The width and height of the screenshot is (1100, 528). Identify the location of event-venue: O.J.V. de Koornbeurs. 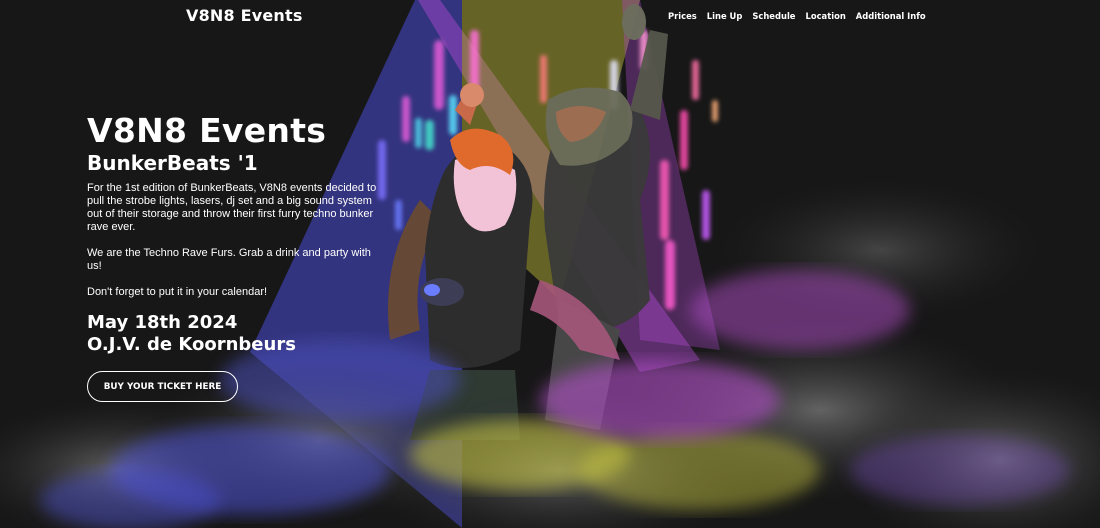
(191, 344).